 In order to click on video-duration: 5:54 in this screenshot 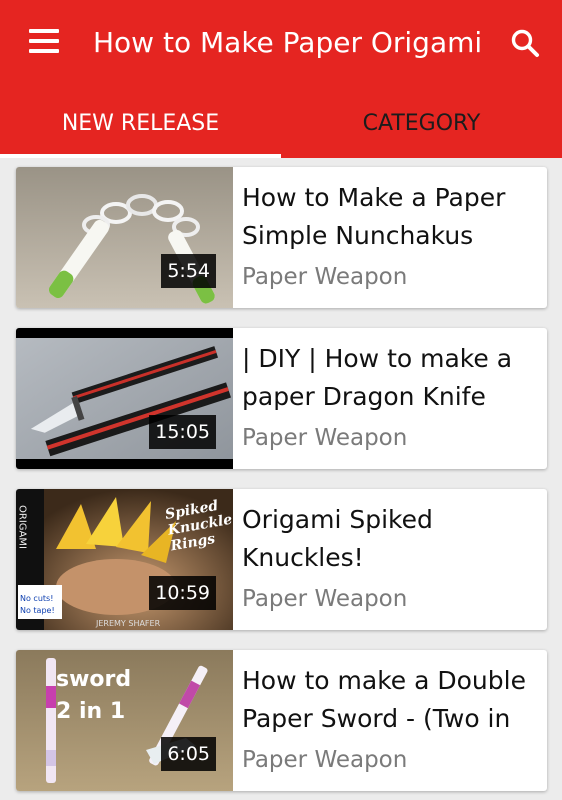, I will do `click(188, 271)`.